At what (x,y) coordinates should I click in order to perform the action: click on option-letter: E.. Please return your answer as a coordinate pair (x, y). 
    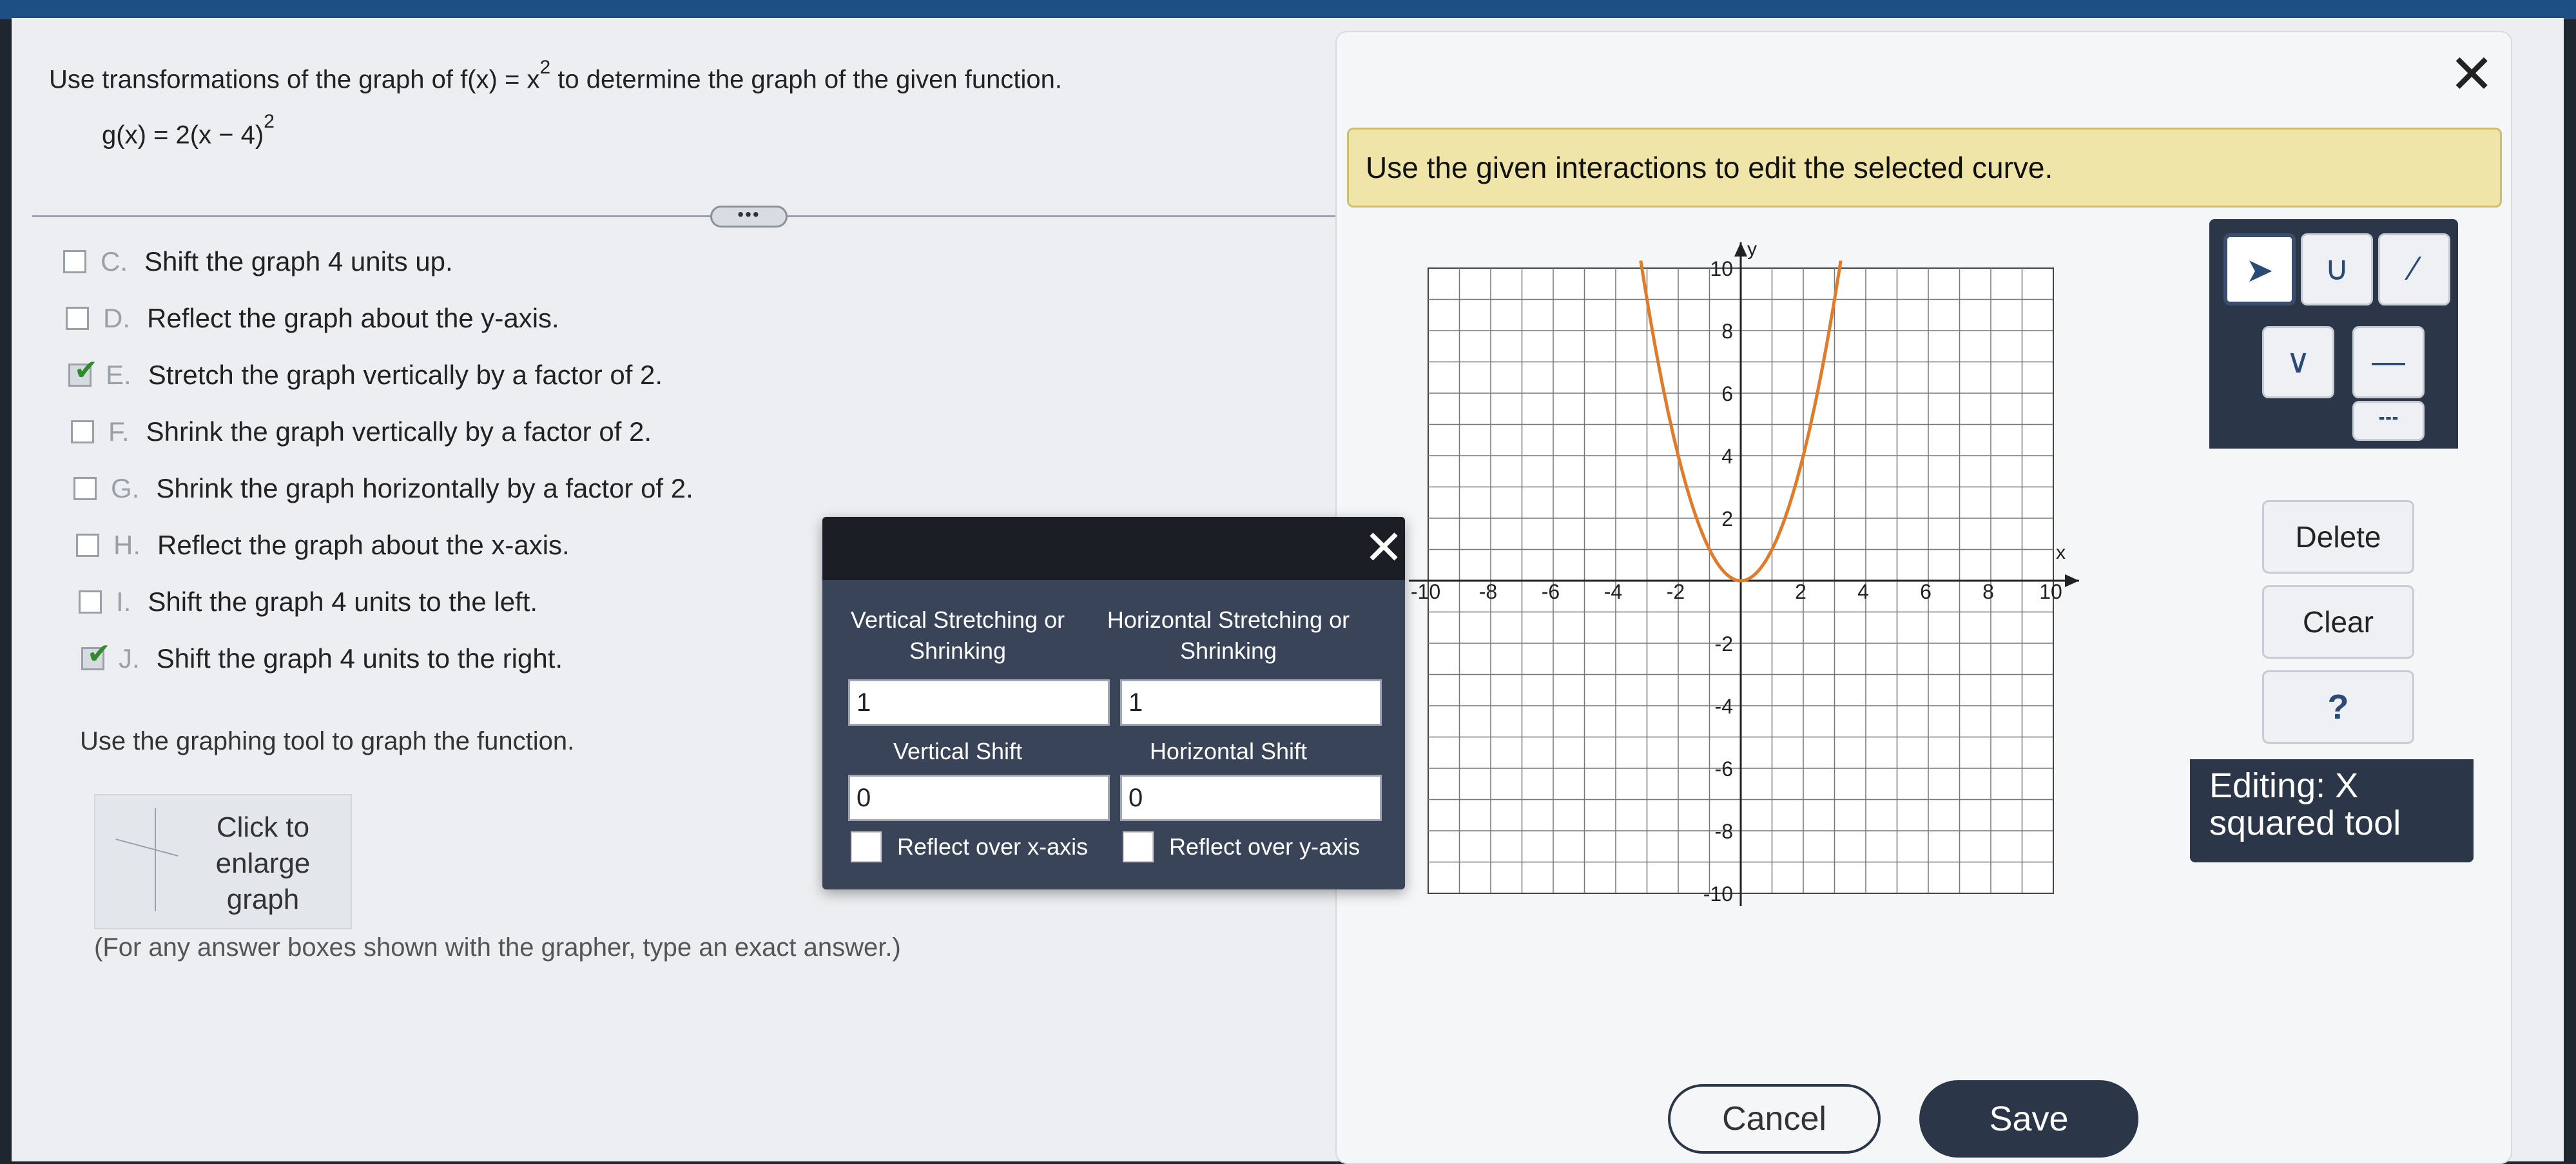
    Looking at the image, I should click on (118, 375).